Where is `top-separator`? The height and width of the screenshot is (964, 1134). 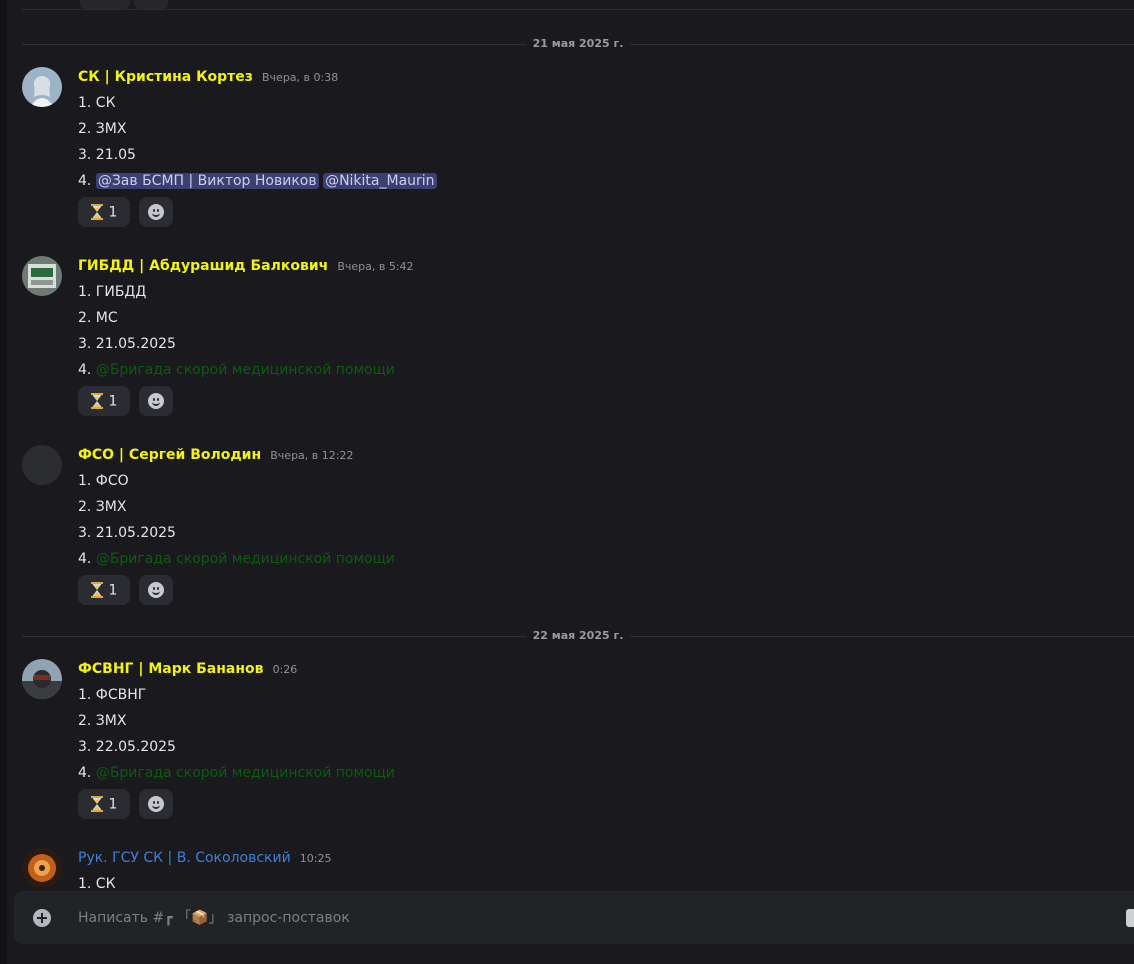
top-separator is located at coordinates (578, 9).